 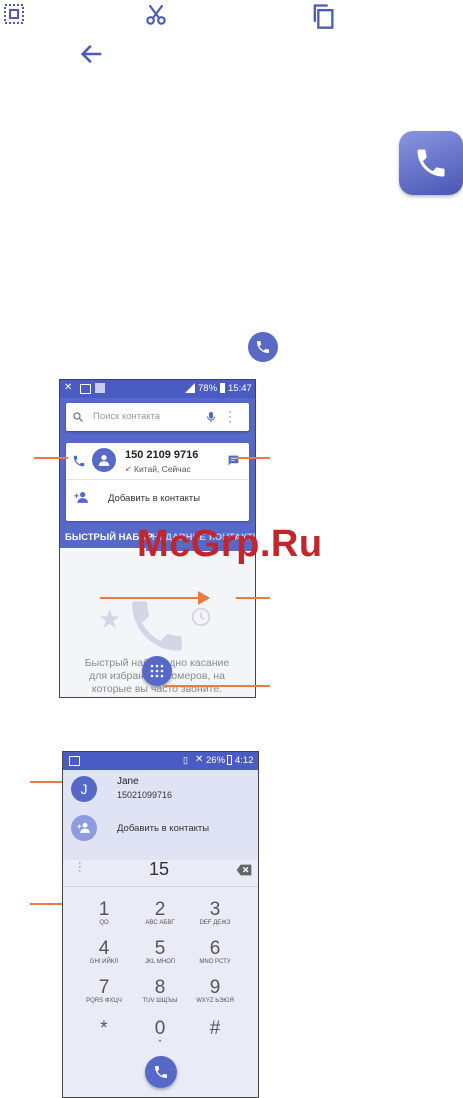 I want to click on select-all-icon, so click(x=15, y=15).